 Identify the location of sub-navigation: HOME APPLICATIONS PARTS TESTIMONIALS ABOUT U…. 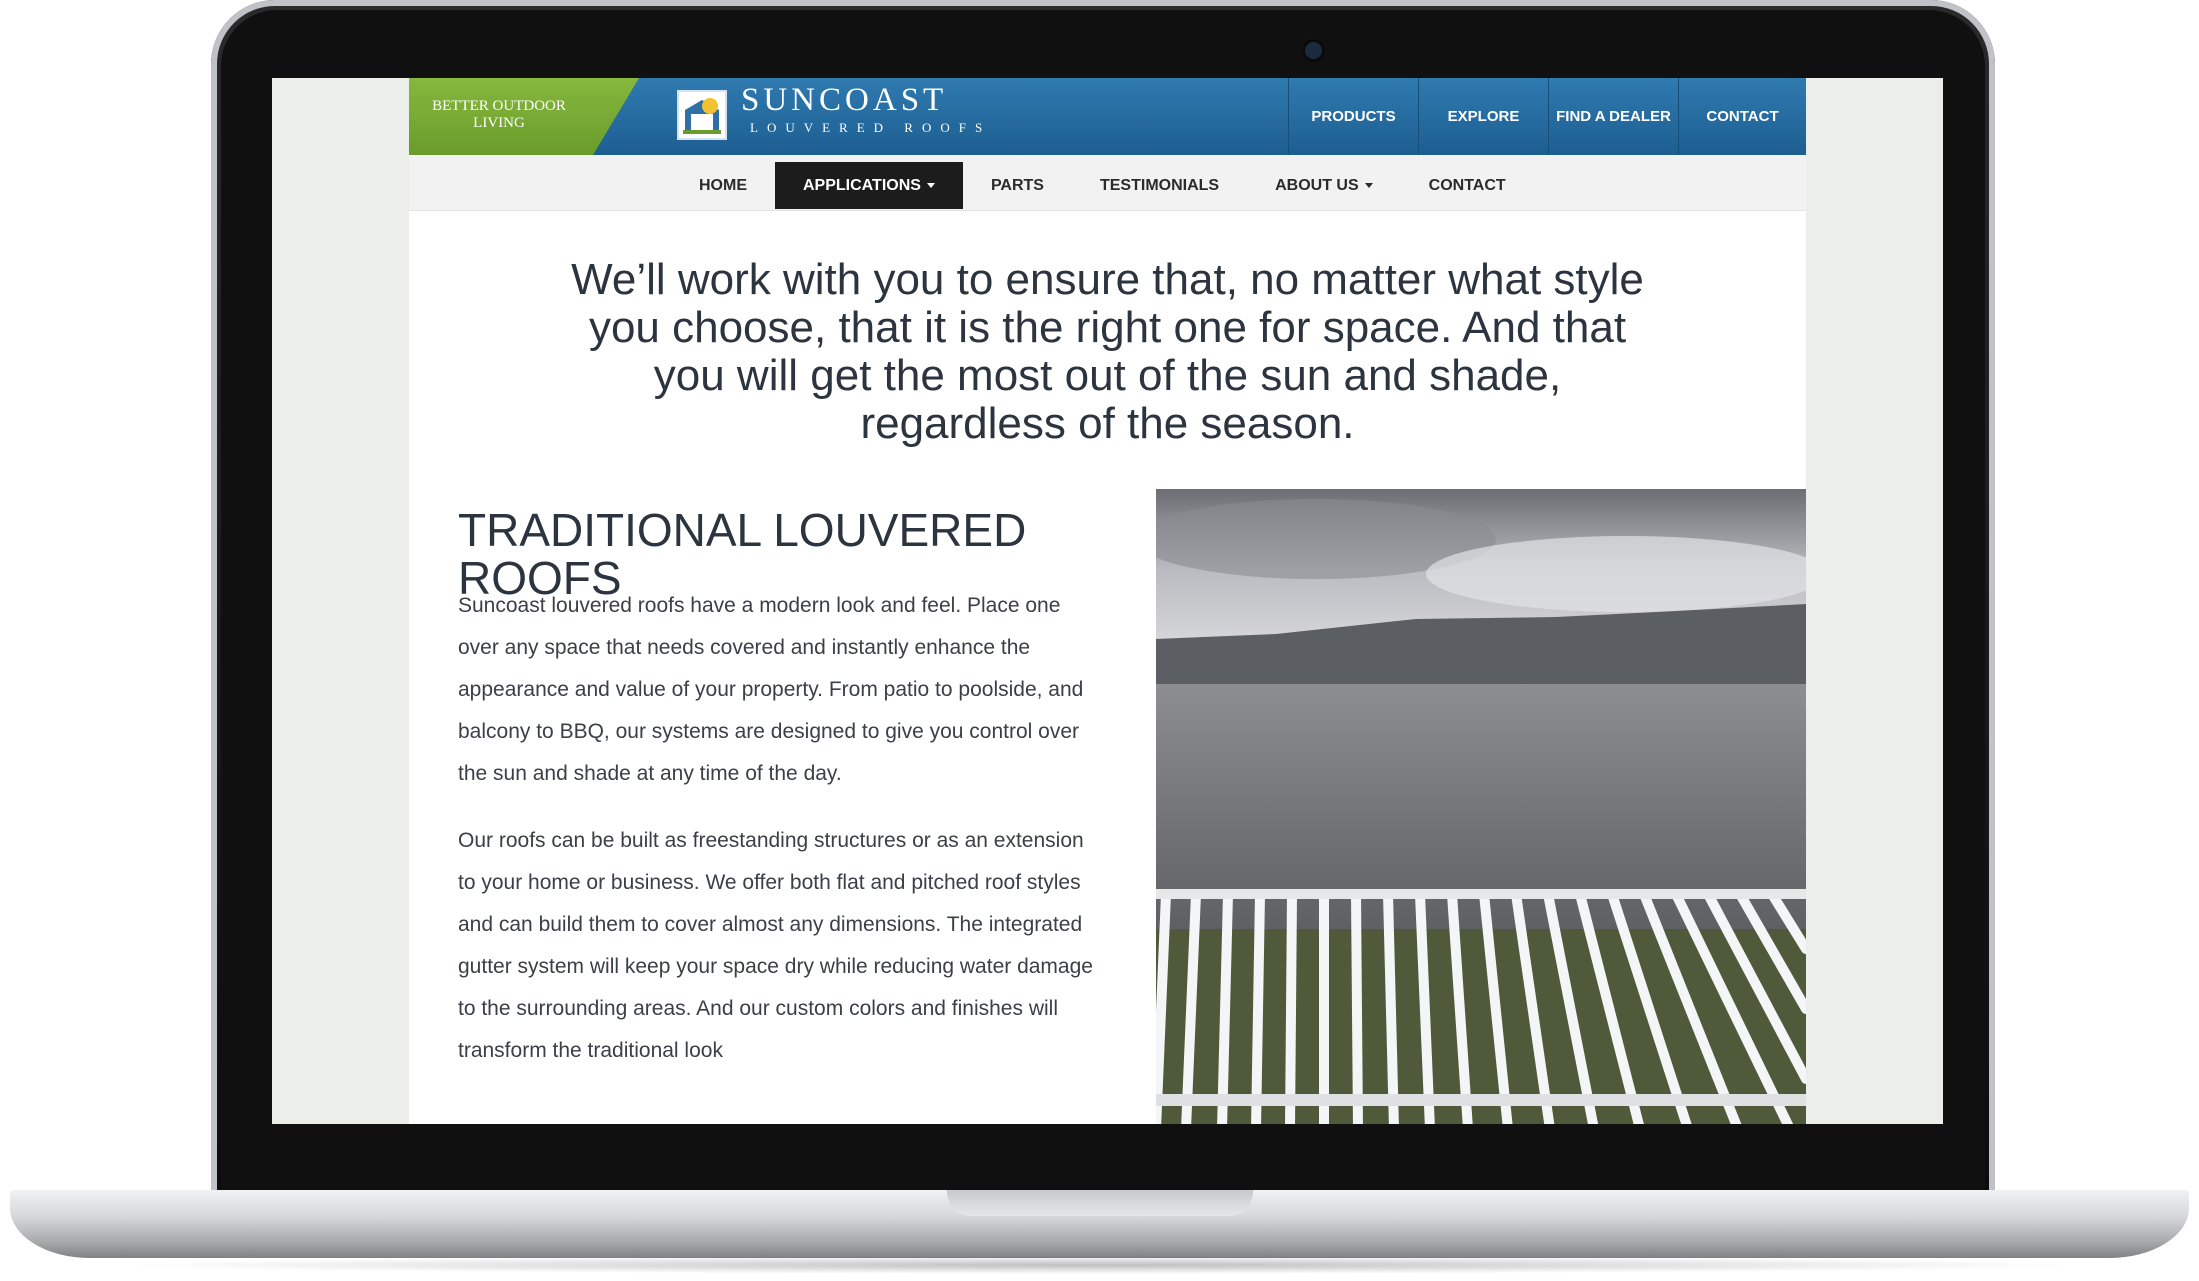
(1107, 183).